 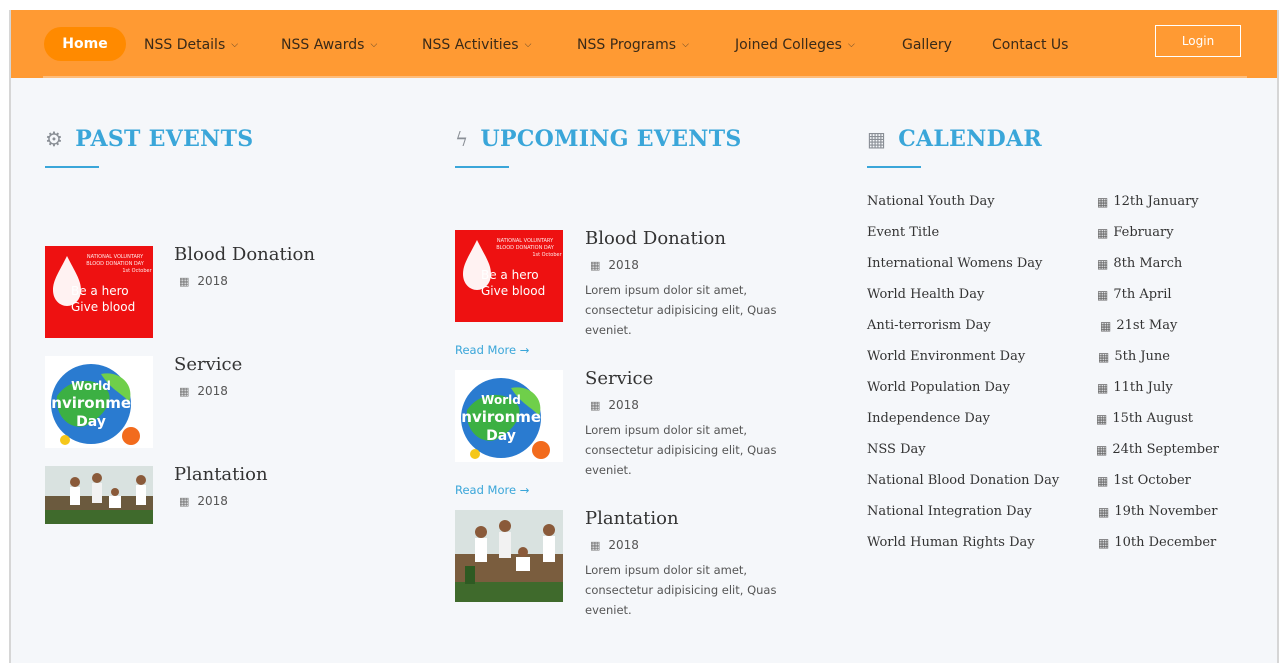 What do you see at coordinates (1152, 480) in the screenshot?
I see `calendar-date-text: 1st October` at bounding box center [1152, 480].